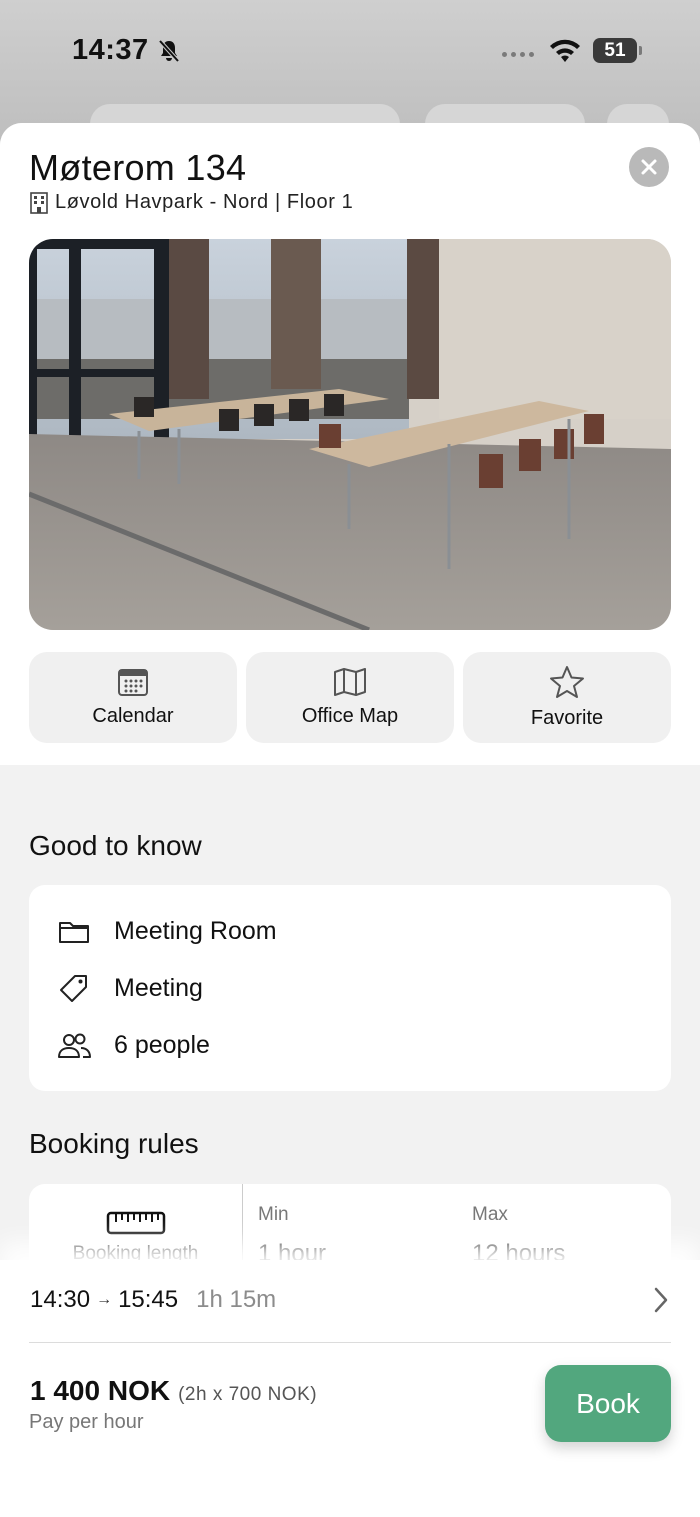  I want to click on favorite-label: Favorite, so click(567, 718).